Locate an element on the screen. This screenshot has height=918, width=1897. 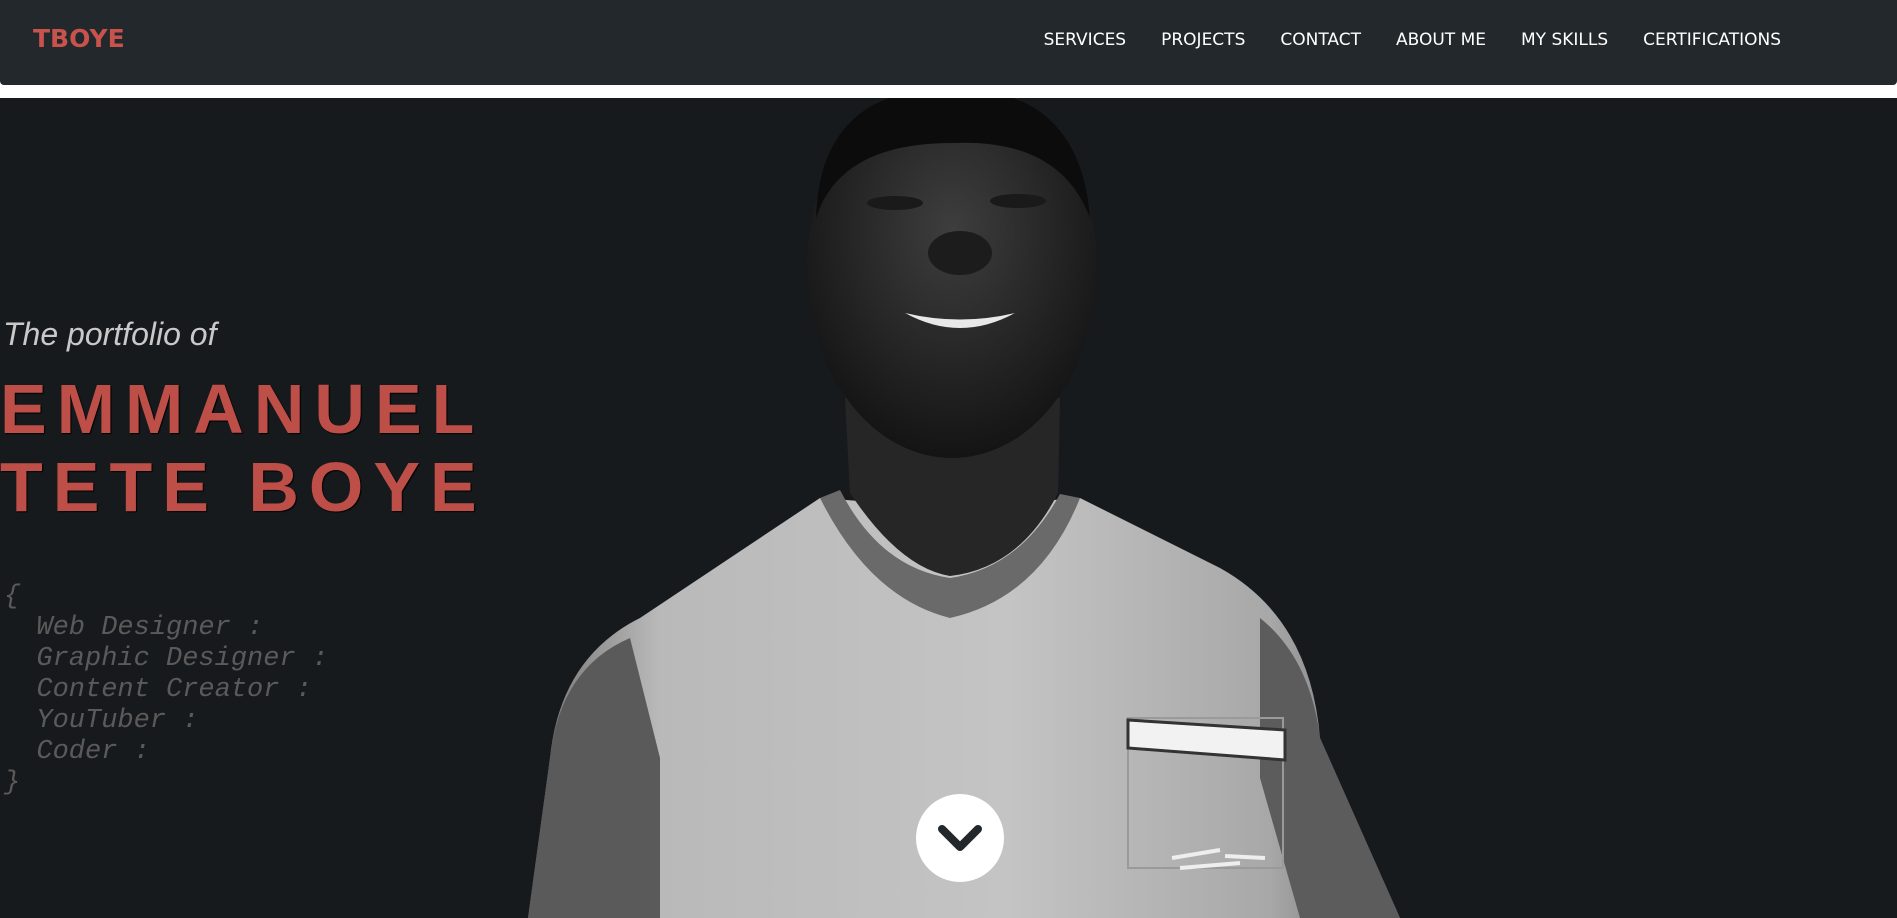
role-item: YouTuber : is located at coordinates (101, 721).